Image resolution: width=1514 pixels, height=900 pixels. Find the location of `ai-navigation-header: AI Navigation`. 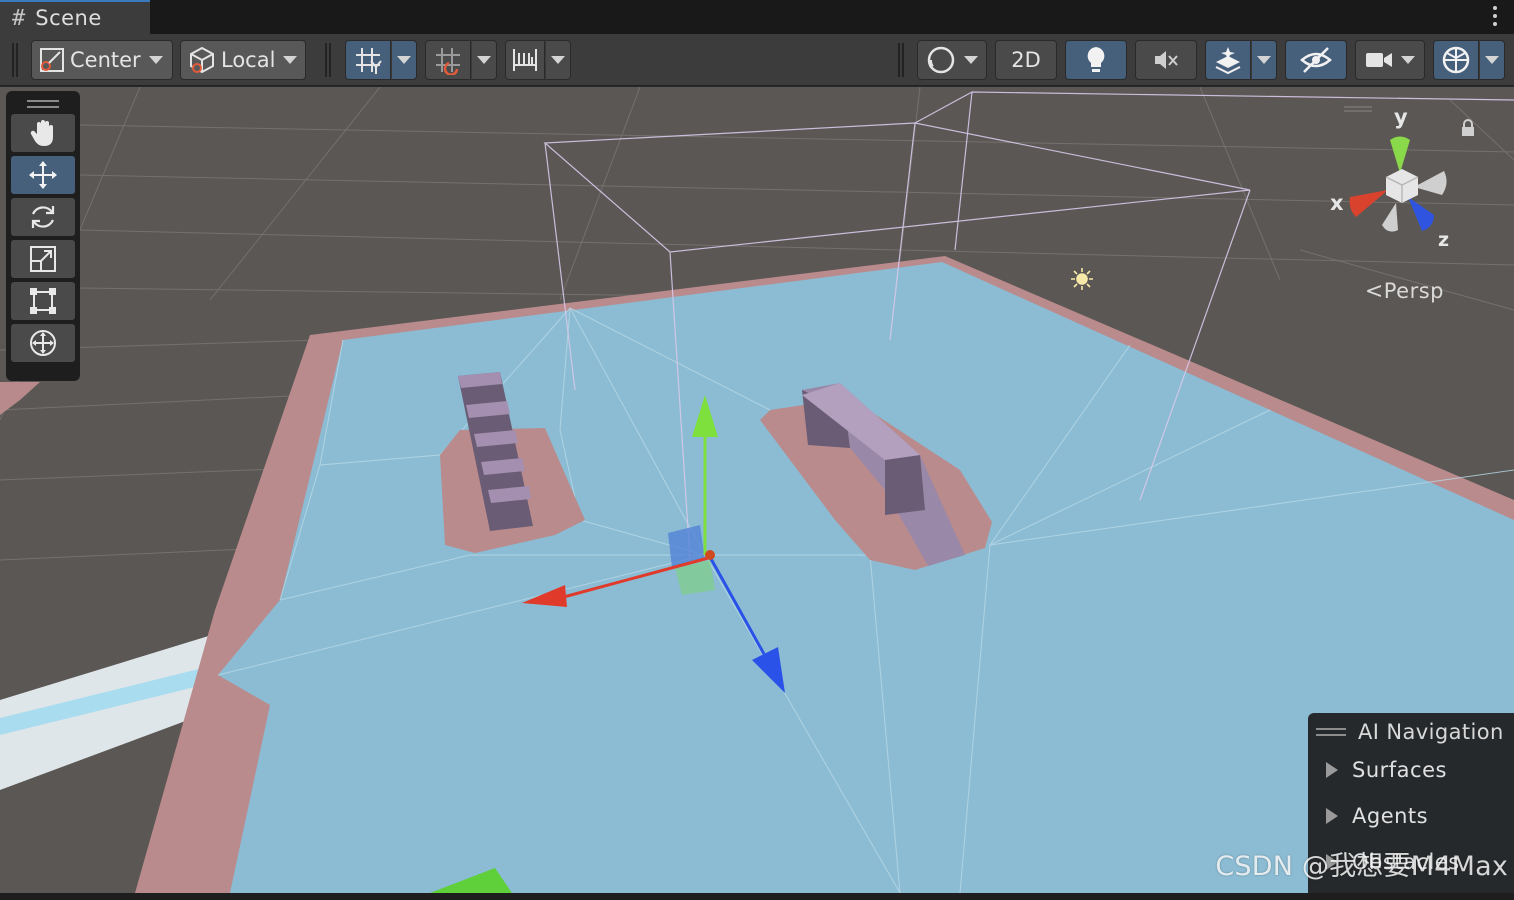

ai-navigation-header: AI Navigation is located at coordinates (1411, 732).